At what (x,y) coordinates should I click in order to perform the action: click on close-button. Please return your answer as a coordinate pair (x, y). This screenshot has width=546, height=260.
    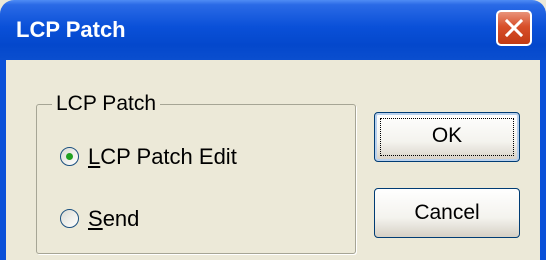
    Looking at the image, I should click on (514, 28).